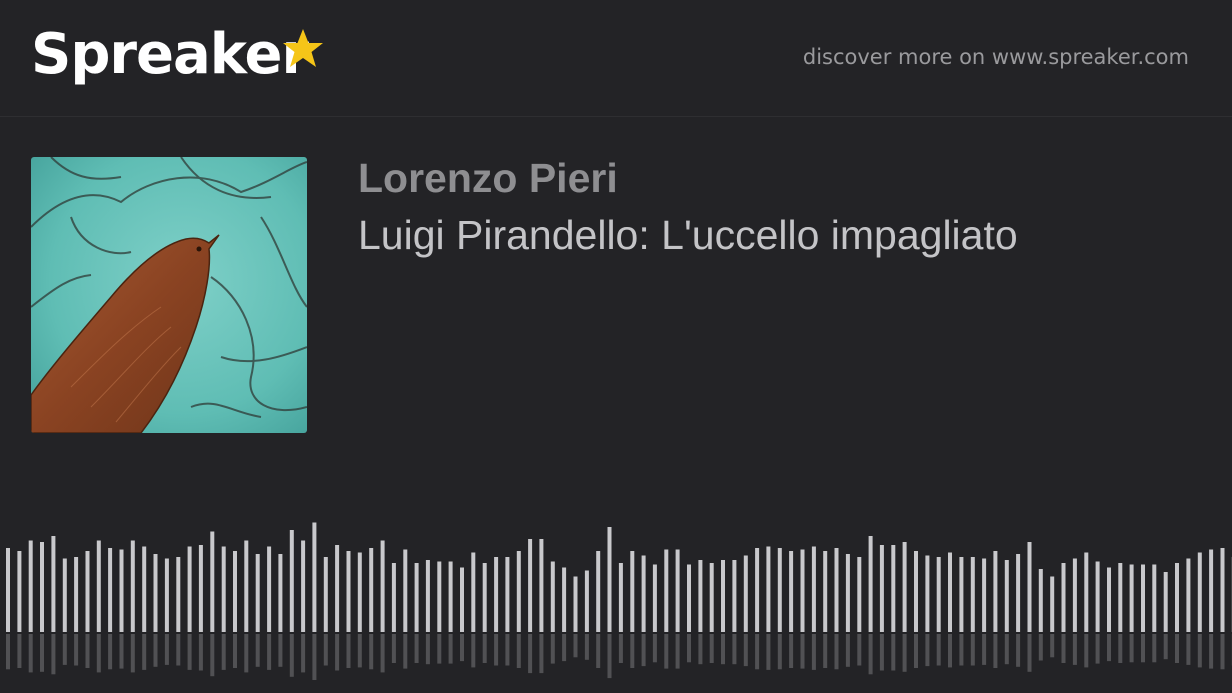  I want to click on episode-author: Lorenzo Pieri, so click(488, 178).